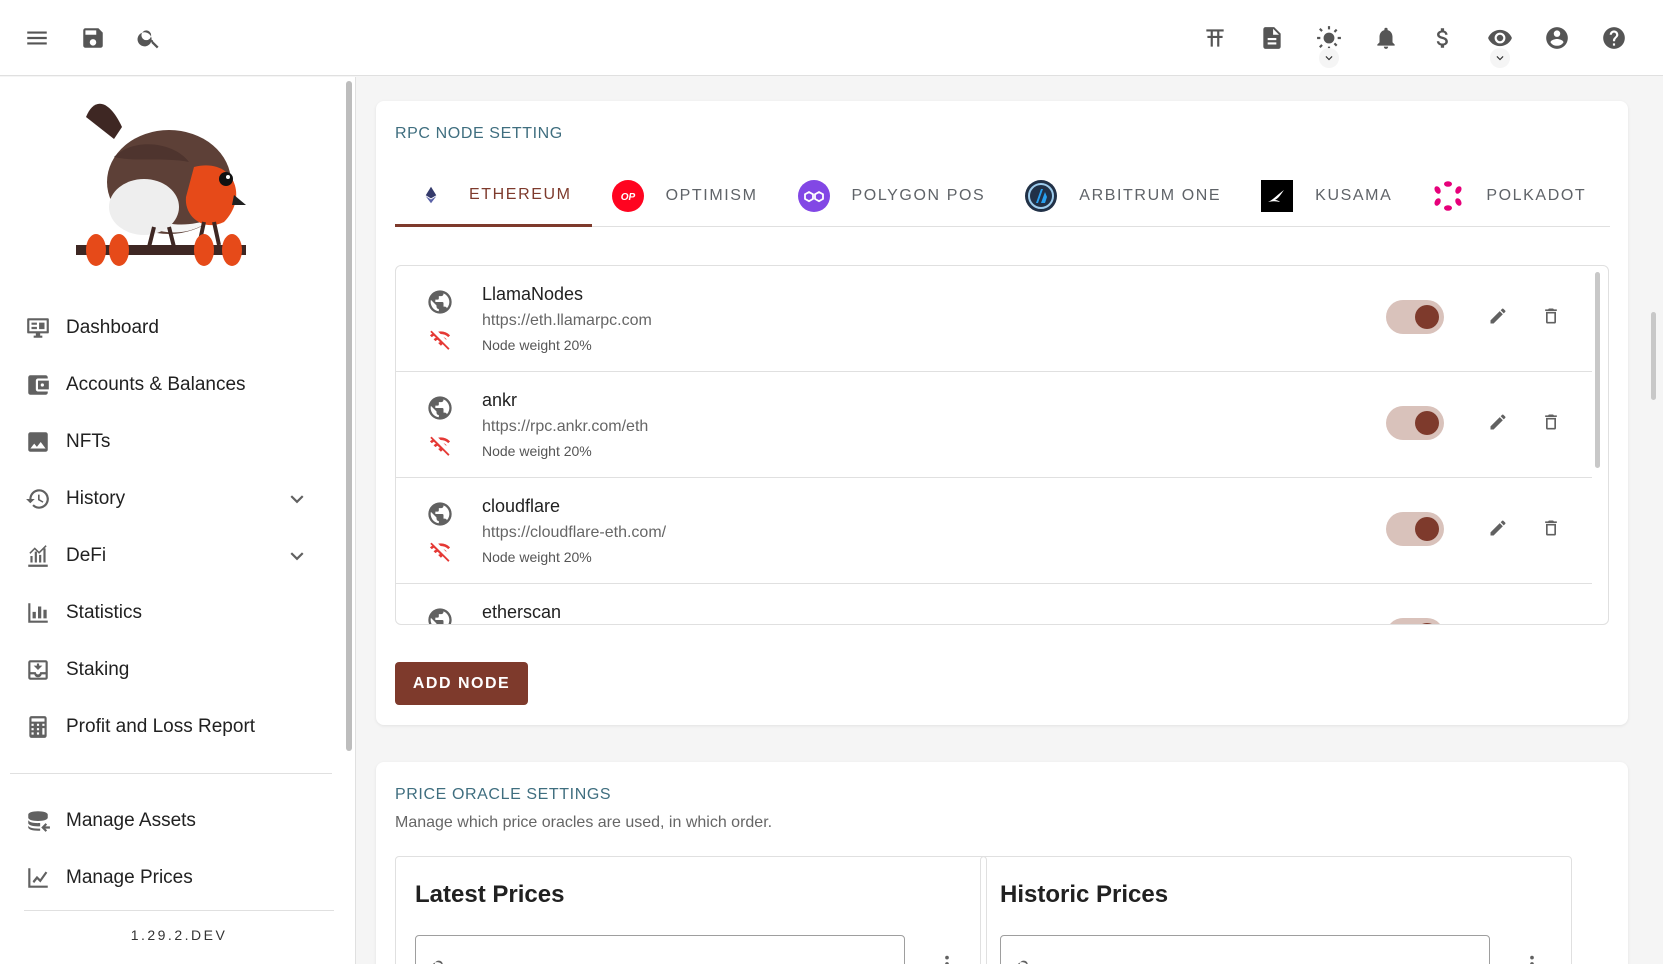 This screenshot has height=964, width=1663. What do you see at coordinates (500, 400) in the screenshot?
I see `node-name: ankr` at bounding box center [500, 400].